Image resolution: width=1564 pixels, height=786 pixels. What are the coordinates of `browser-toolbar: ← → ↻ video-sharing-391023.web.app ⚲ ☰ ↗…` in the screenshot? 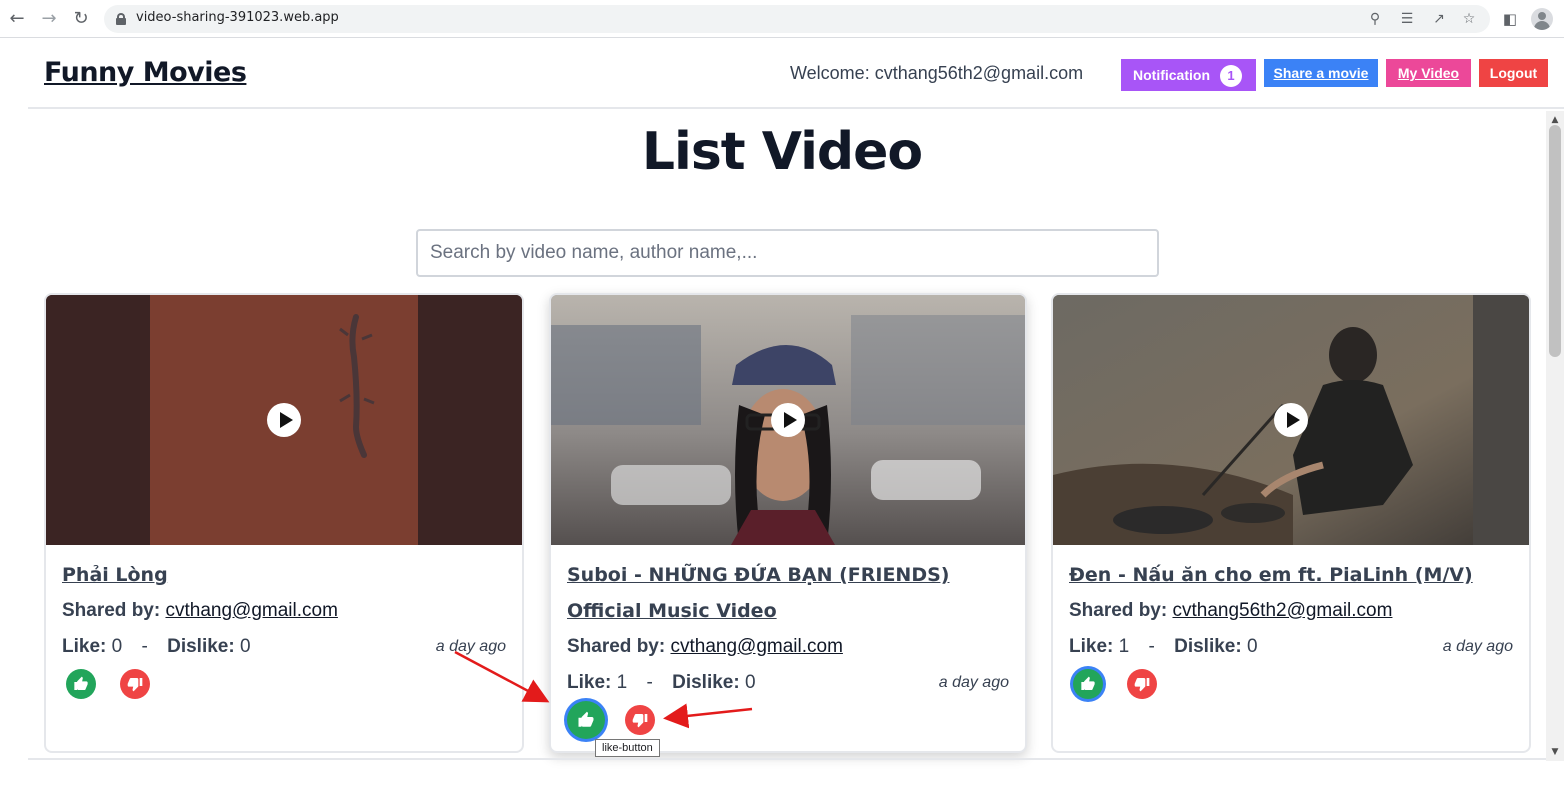 It's located at (782, 19).